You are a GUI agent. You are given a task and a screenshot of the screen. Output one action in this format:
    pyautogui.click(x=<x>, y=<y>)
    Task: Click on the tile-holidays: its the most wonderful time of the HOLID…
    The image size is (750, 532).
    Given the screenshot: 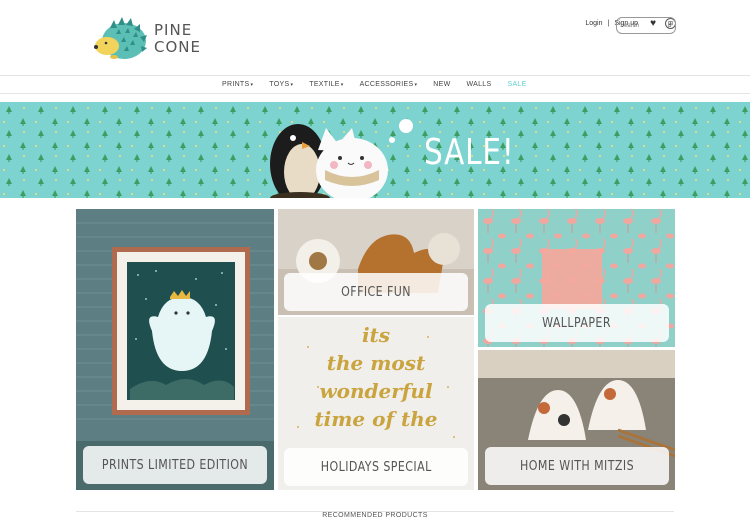 What is the action you would take?
    pyautogui.click(x=376, y=403)
    